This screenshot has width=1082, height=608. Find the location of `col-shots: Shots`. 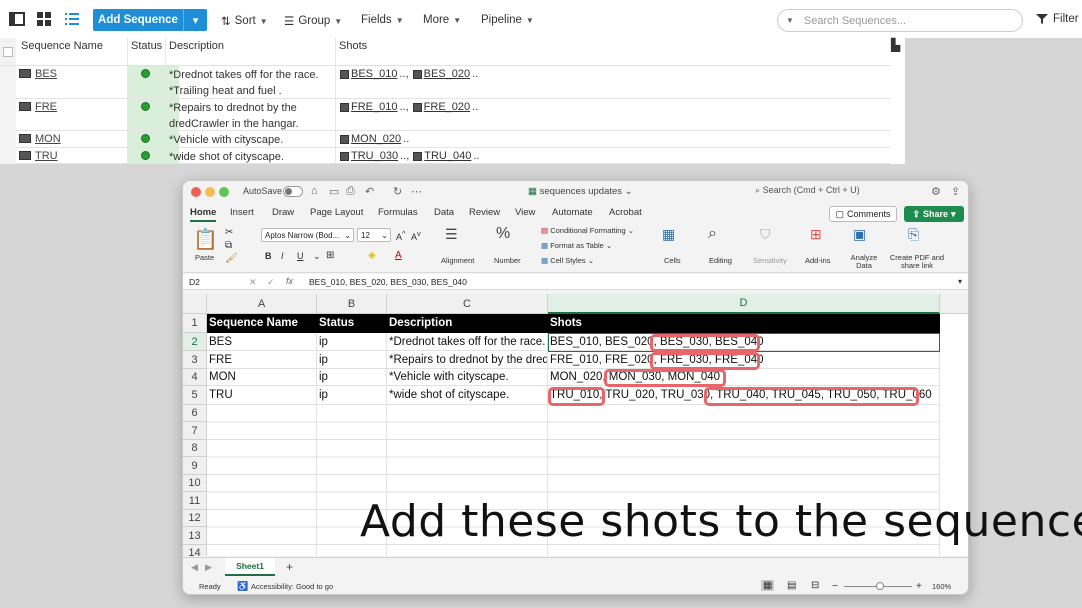

col-shots: Shots is located at coordinates (353, 46).